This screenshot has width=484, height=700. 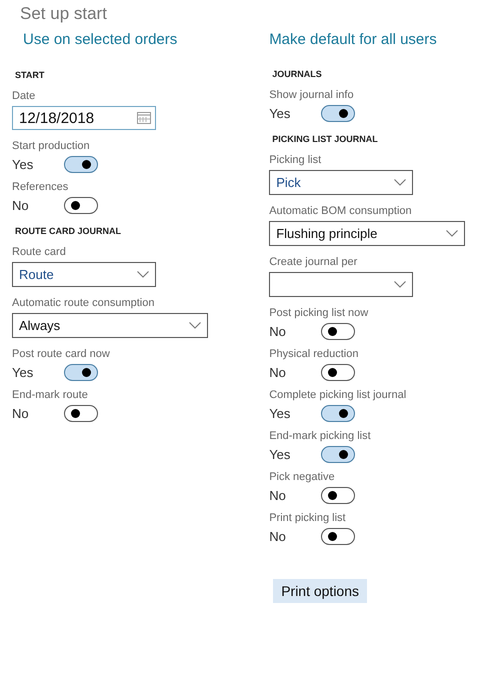 I want to click on dropdown: Flushing principle, so click(x=367, y=233).